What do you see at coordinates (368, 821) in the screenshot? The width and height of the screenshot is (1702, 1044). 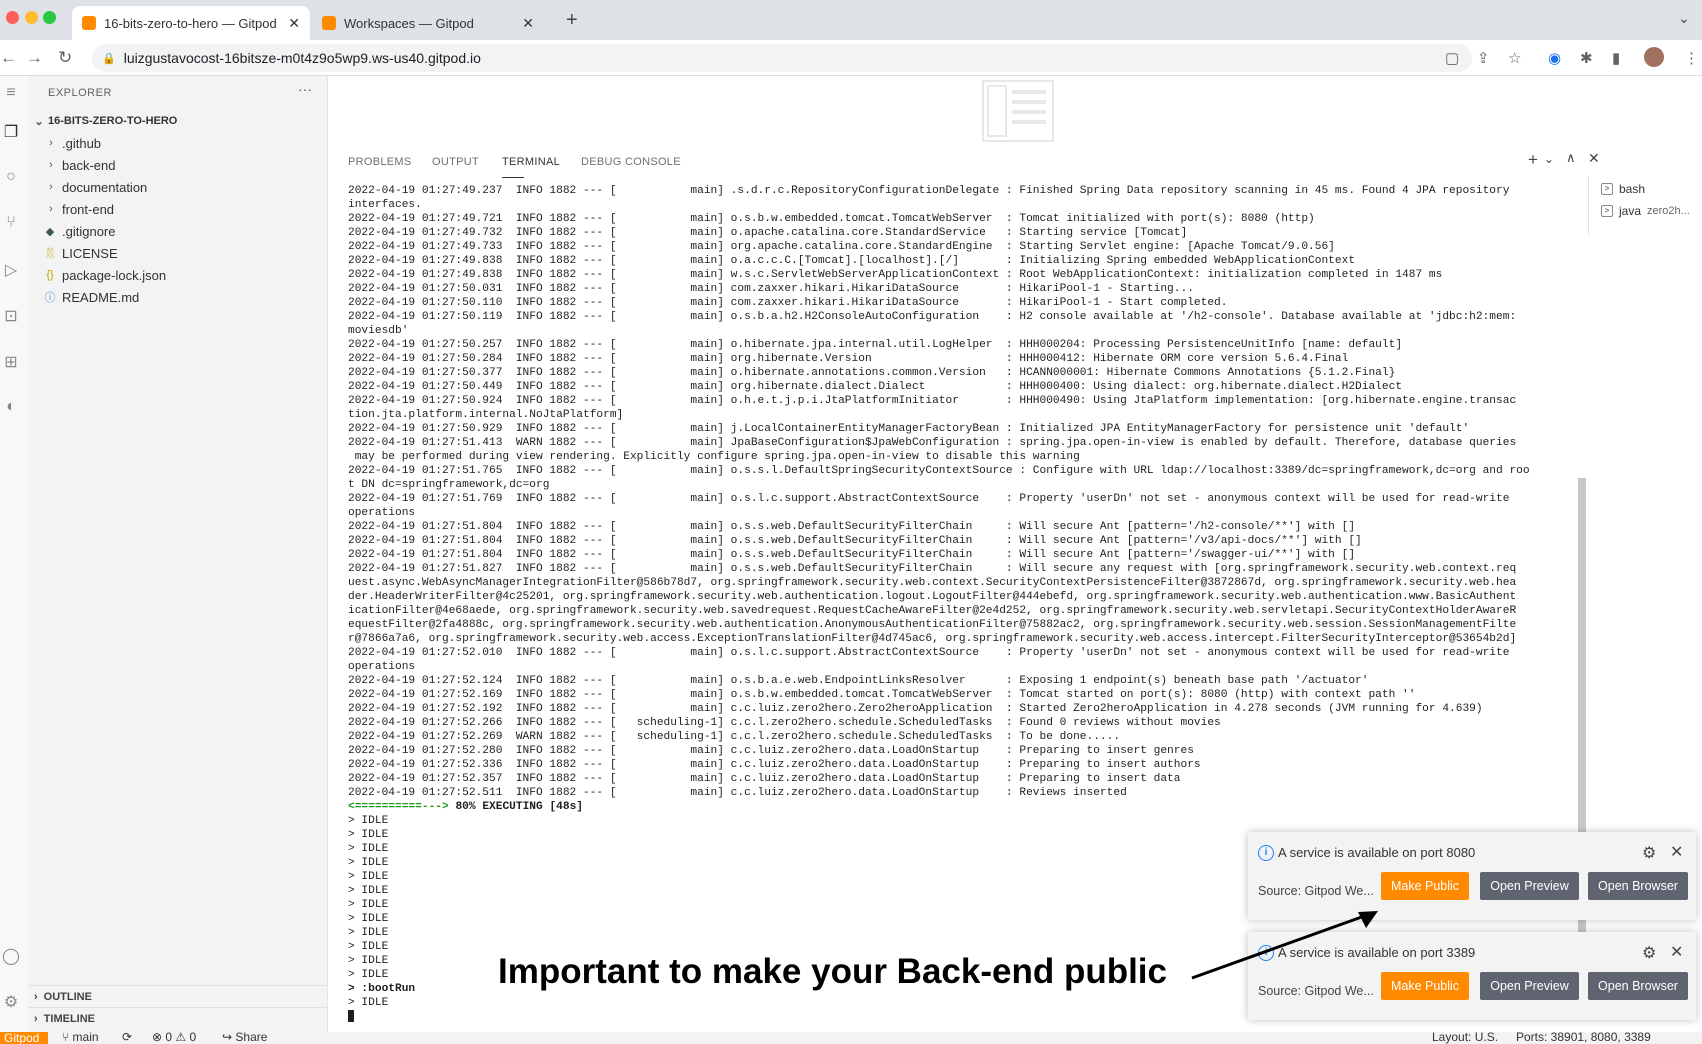 I see `idle-line: > IDLE` at bounding box center [368, 821].